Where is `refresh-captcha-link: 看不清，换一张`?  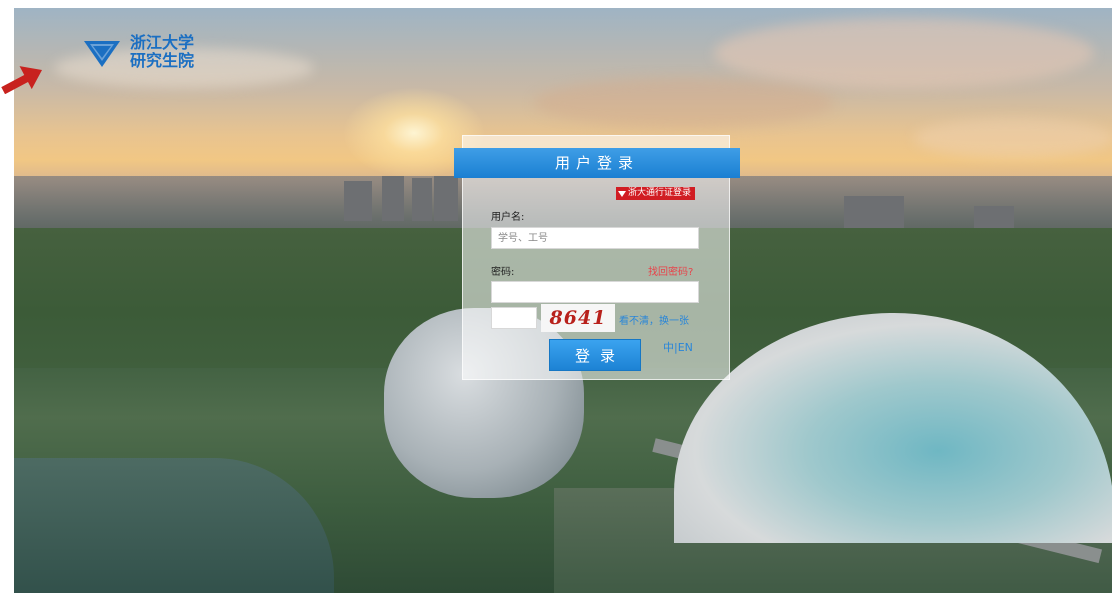 refresh-captcha-link: 看不清，换一张 is located at coordinates (654, 319).